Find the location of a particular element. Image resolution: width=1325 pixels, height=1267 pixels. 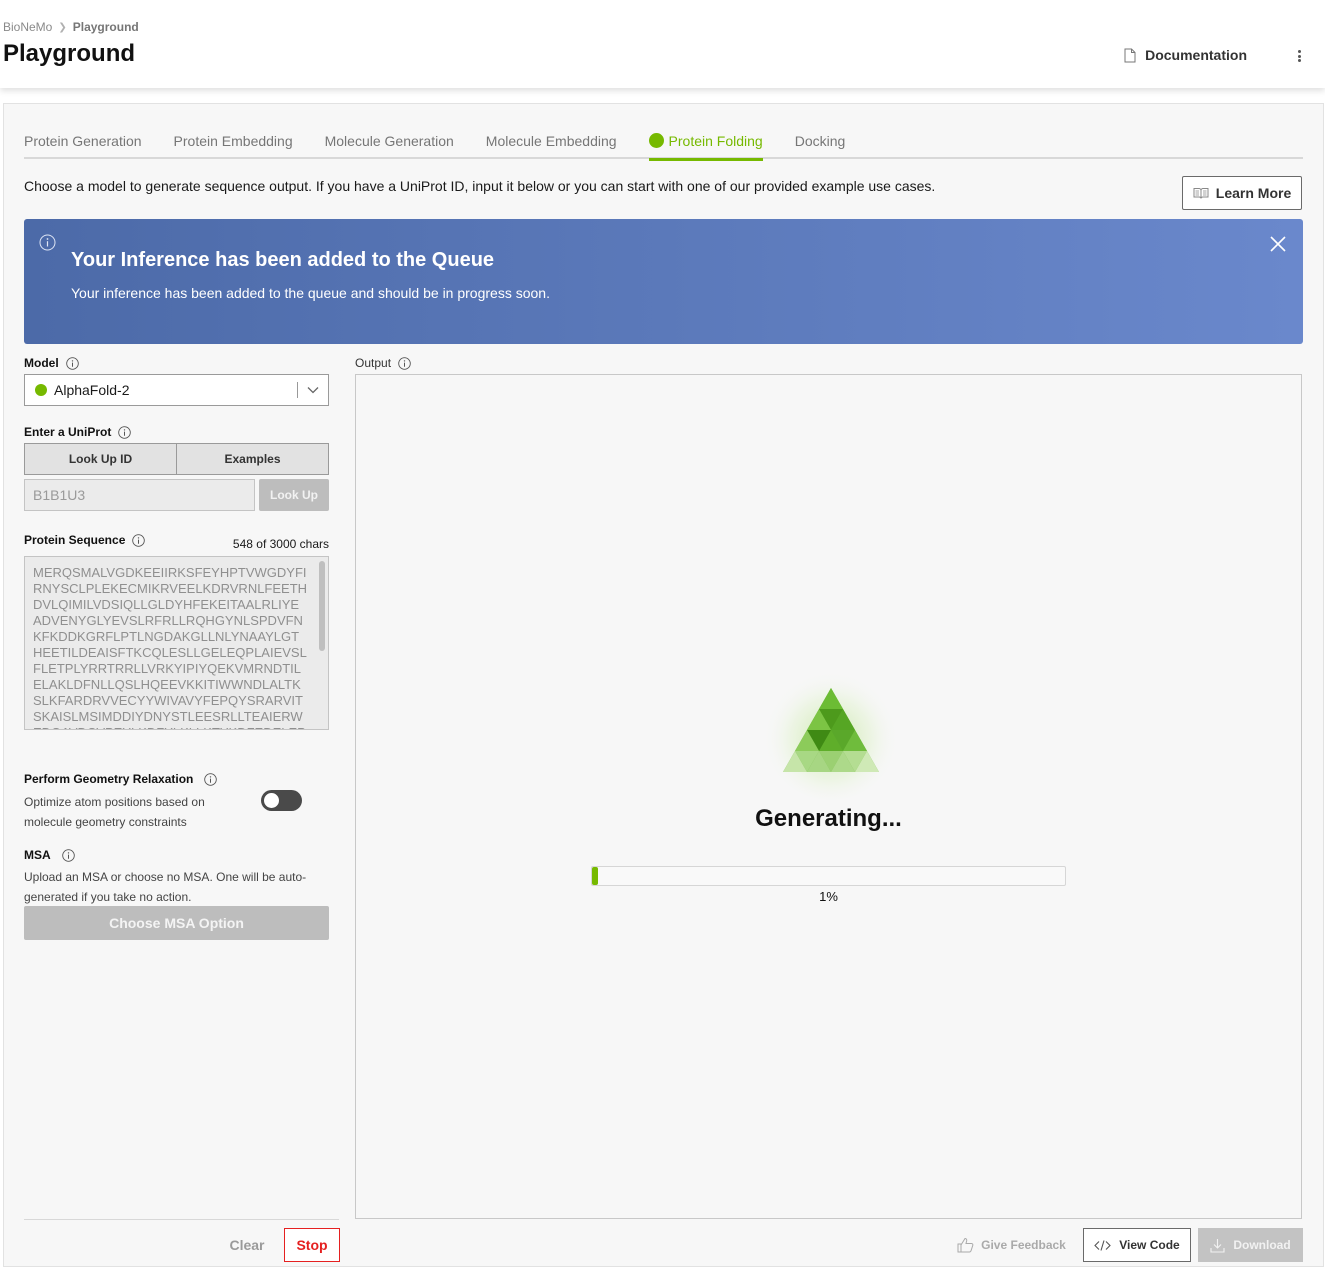

thumbs-up-icon is located at coordinates (965, 1245).